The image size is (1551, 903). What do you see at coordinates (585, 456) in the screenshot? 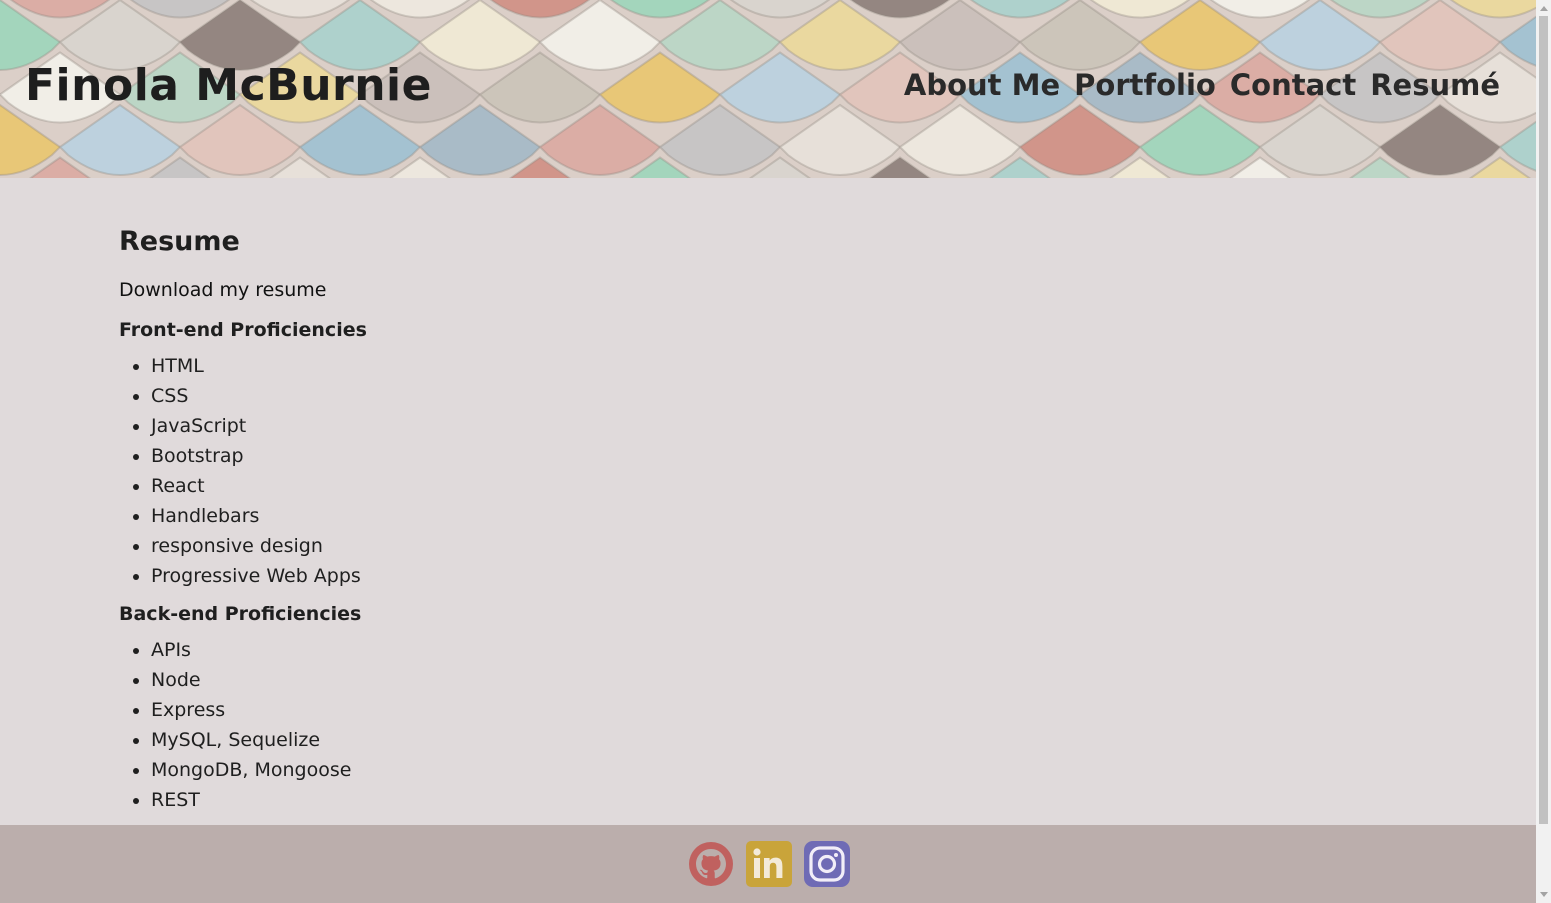
I see `list-item: Bootstrap` at bounding box center [585, 456].